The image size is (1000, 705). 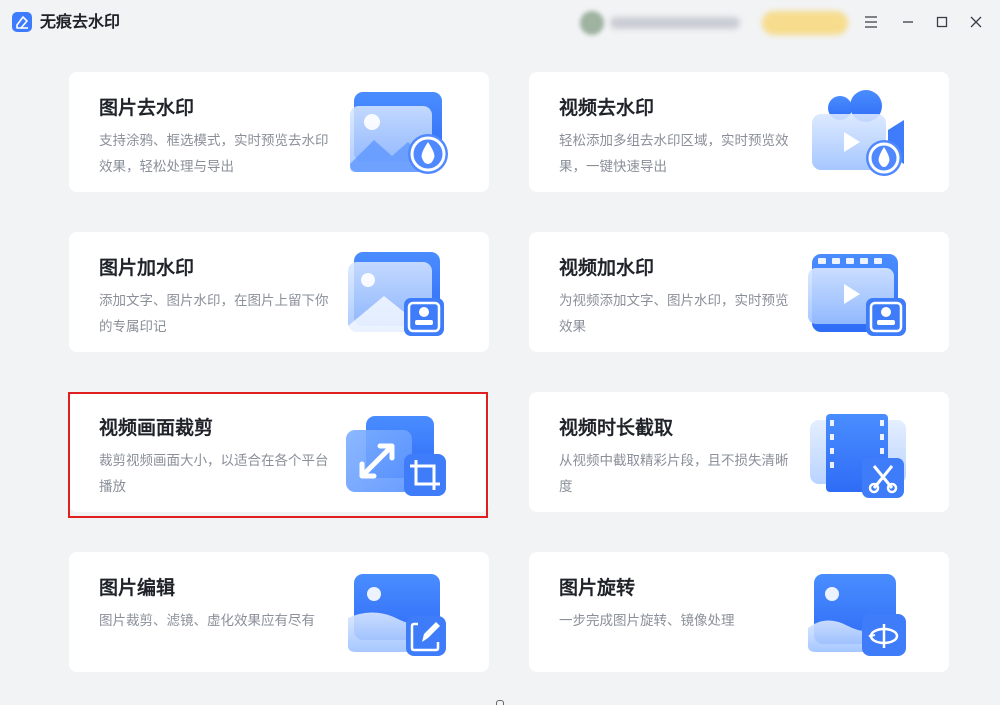 What do you see at coordinates (647, 621) in the screenshot?
I see `card-description: 一步完成图片旋转、镜像处理` at bounding box center [647, 621].